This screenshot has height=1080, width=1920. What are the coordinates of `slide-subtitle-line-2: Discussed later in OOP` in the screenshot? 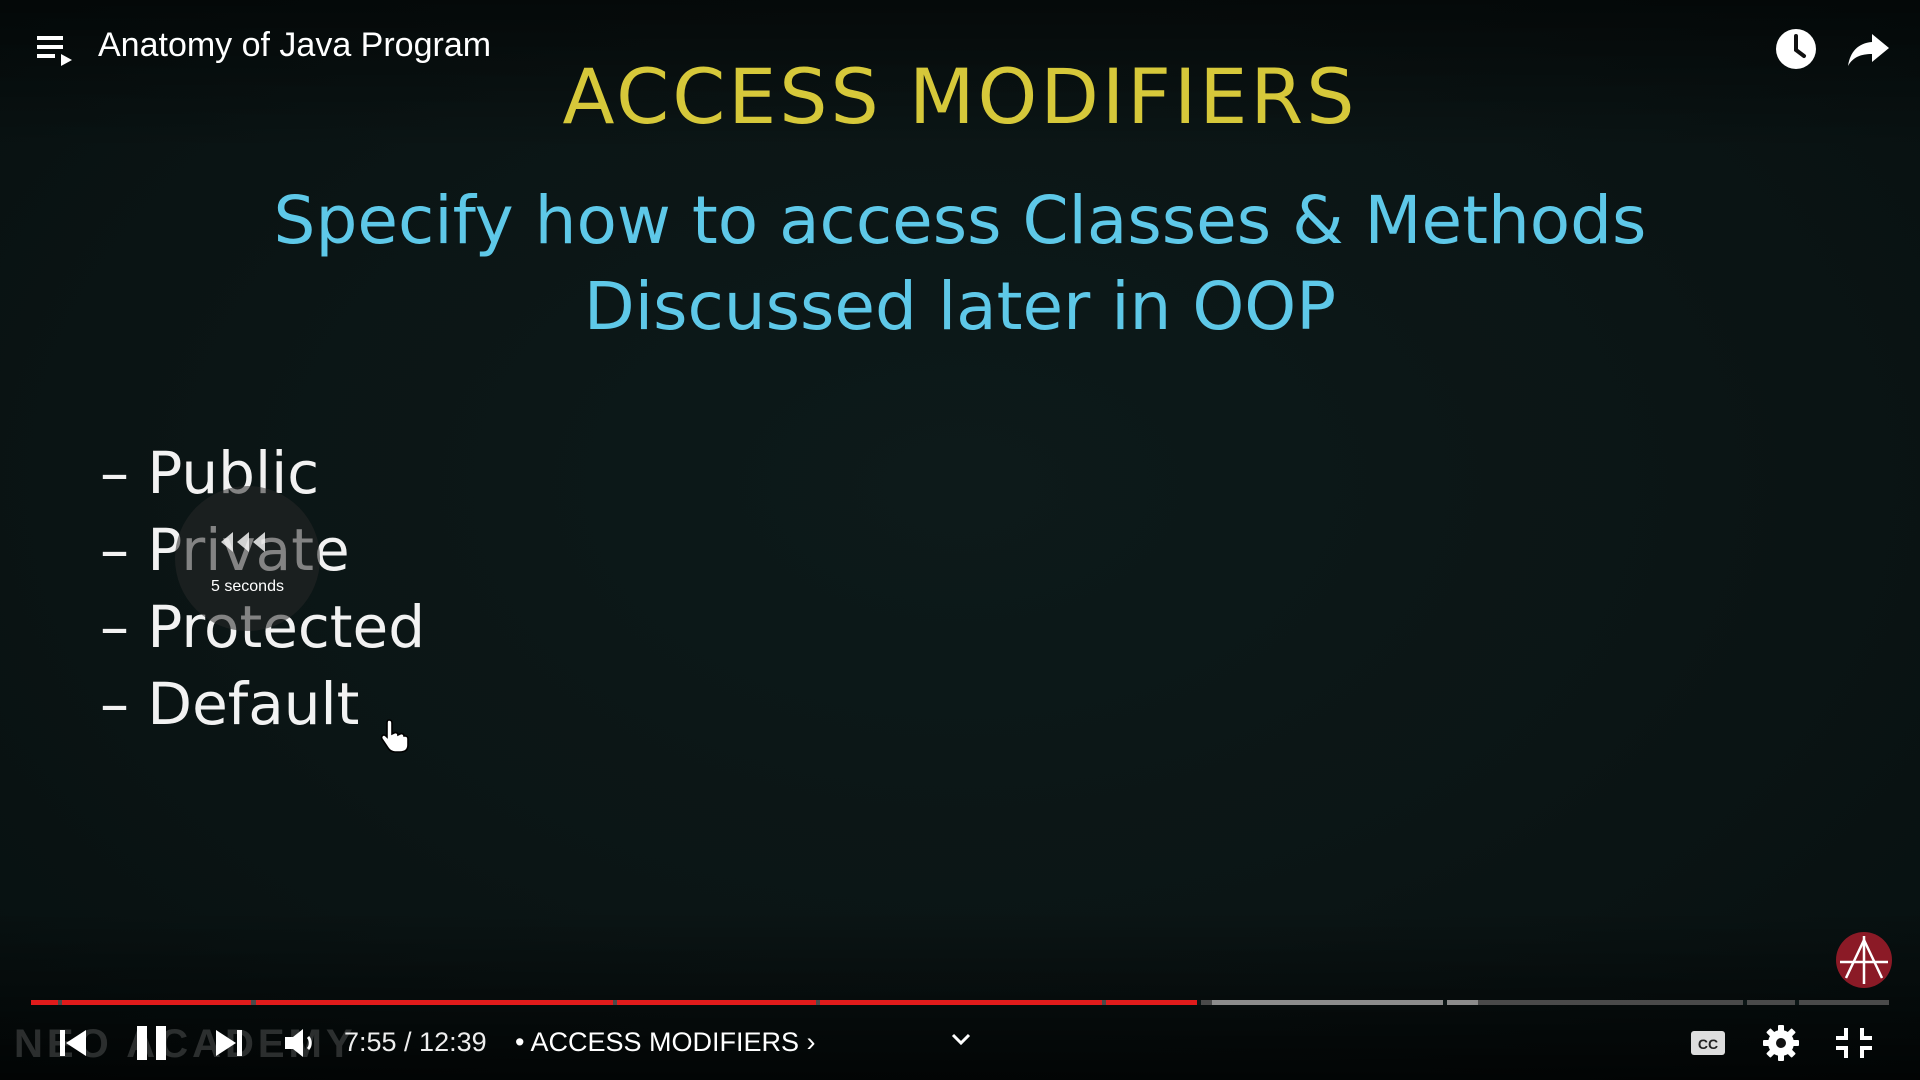 It's located at (960, 306).